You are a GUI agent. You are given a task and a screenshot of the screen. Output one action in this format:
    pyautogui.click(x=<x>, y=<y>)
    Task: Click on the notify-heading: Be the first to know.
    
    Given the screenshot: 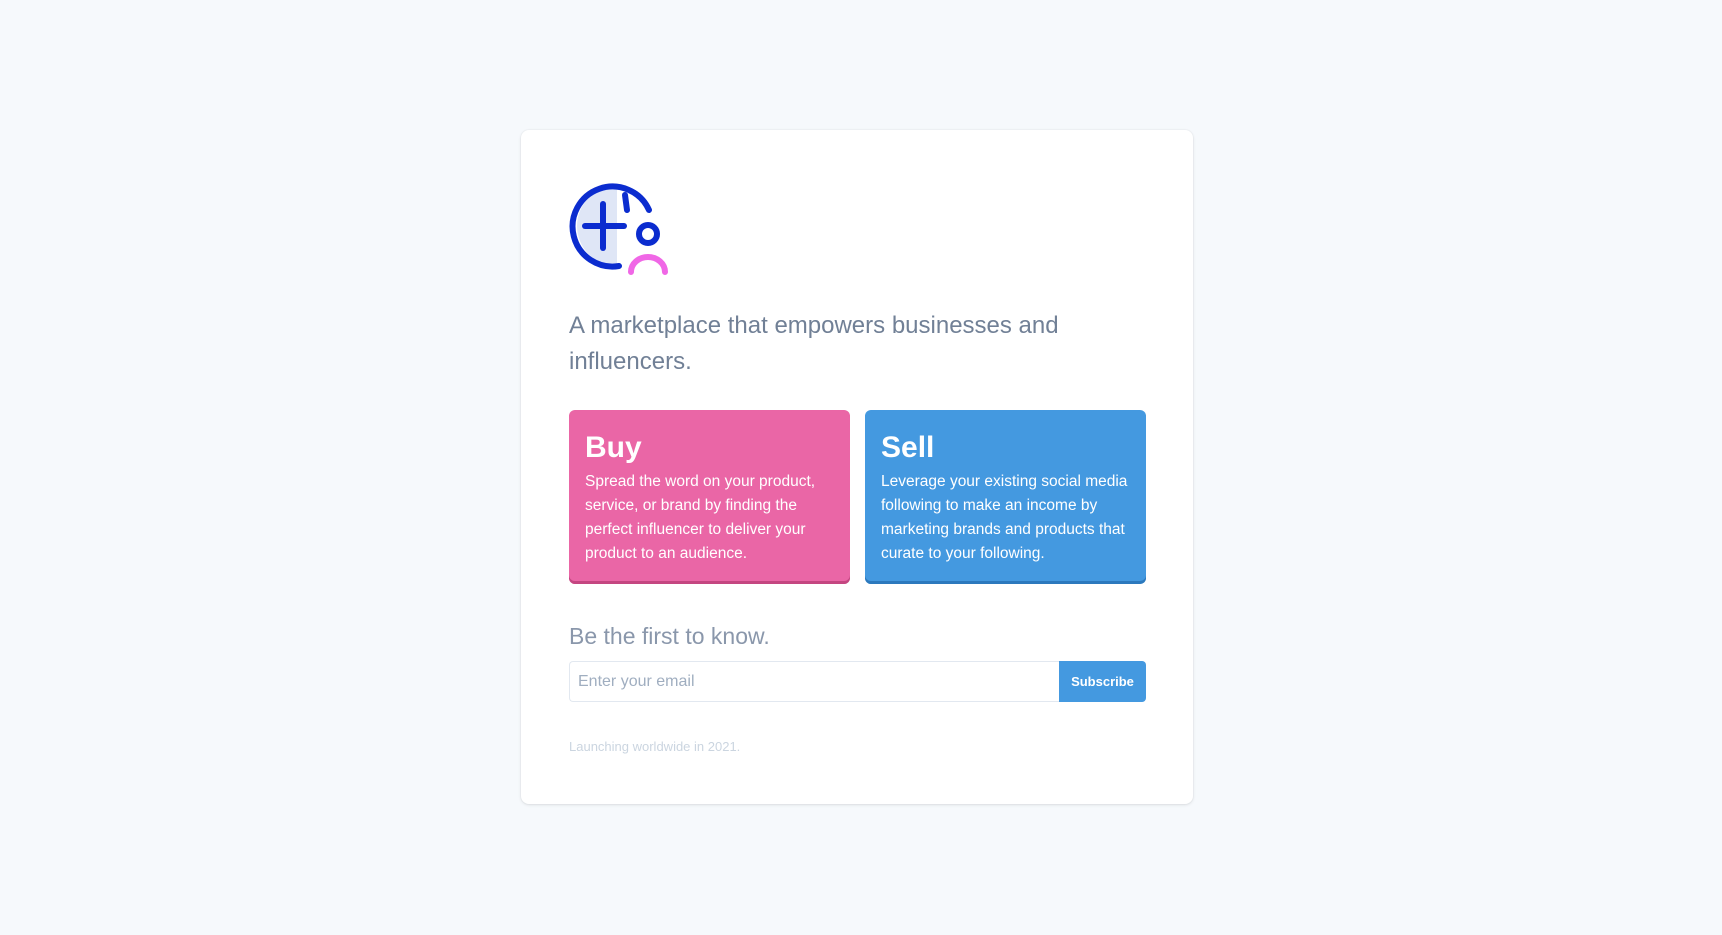 What is the action you would take?
    pyautogui.click(x=669, y=636)
    